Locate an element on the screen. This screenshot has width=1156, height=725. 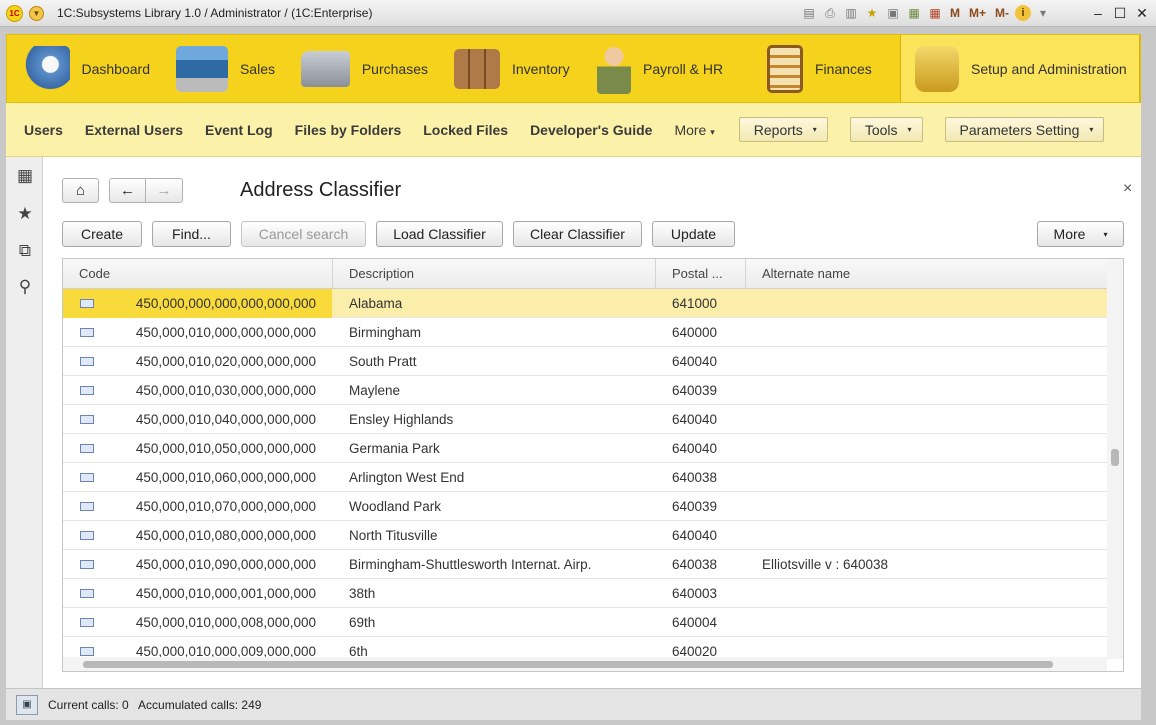
section-sales: Sales is located at coordinates (224, 68).